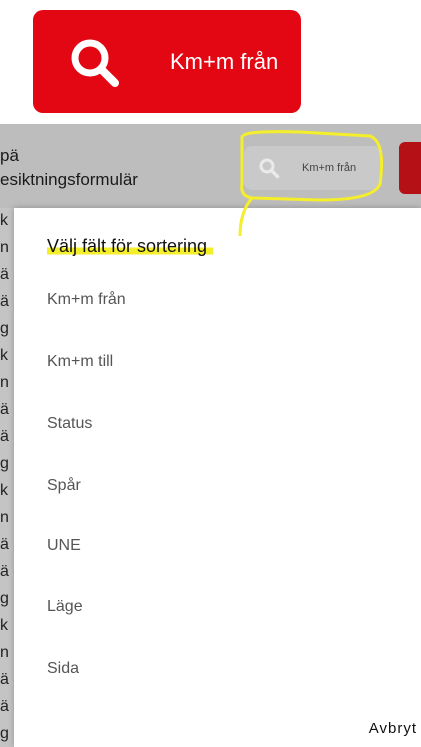  Describe the element at coordinates (64, 546) in the screenshot. I see `option-une: UNE` at that location.